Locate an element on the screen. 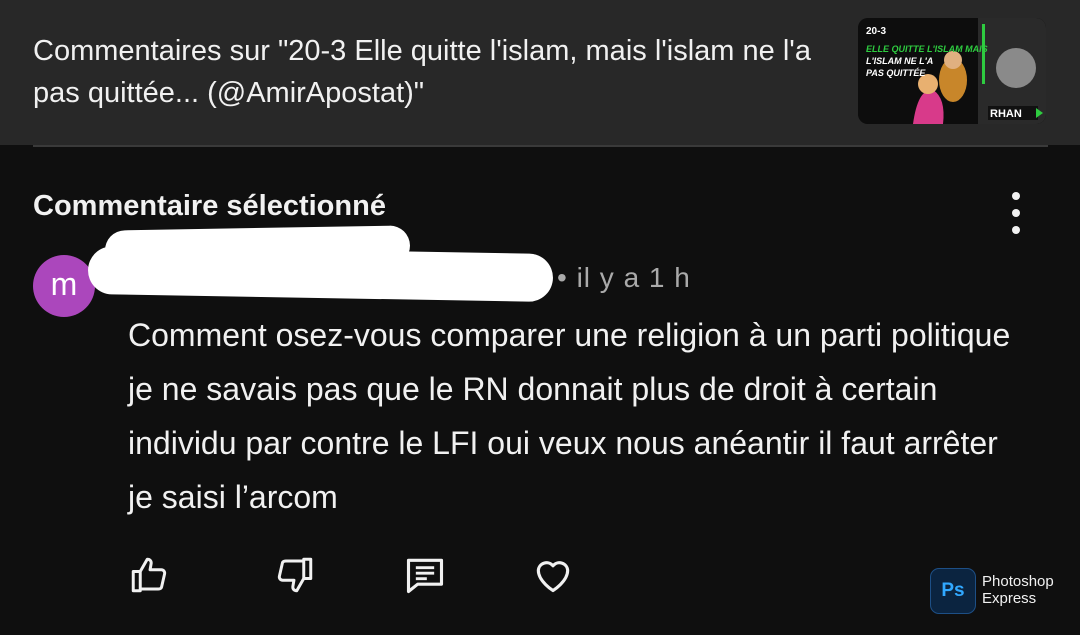 The width and height of the screenshot is (1080, 635). more-options-button is located at coordinates (1016, 213).